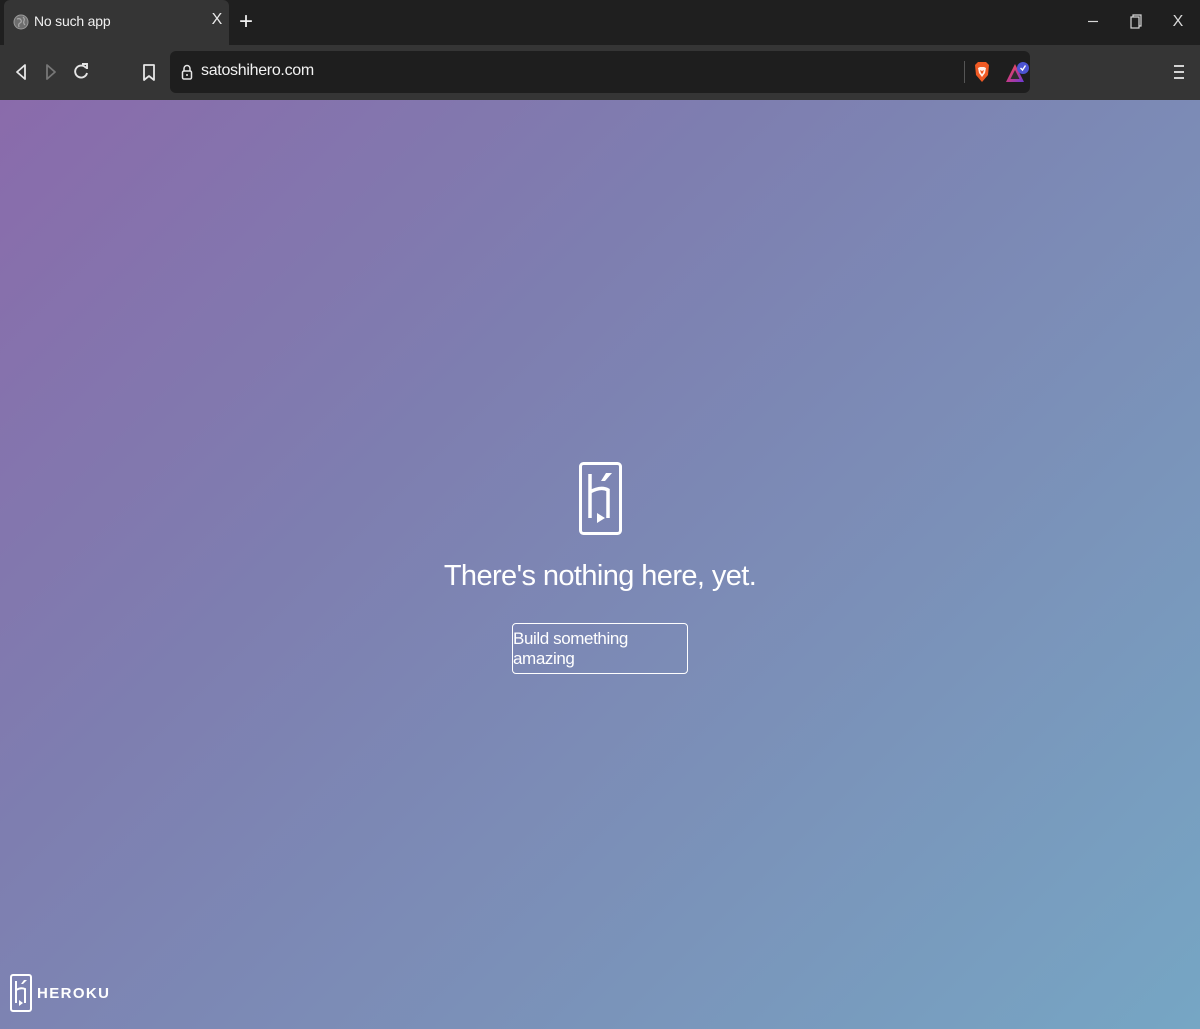 This screenshot has height=1029, width=1200. What do you see at coordinates (964, 72) in the screenshot?
I see `address-bar-divider` at bounding box center [964, 72].